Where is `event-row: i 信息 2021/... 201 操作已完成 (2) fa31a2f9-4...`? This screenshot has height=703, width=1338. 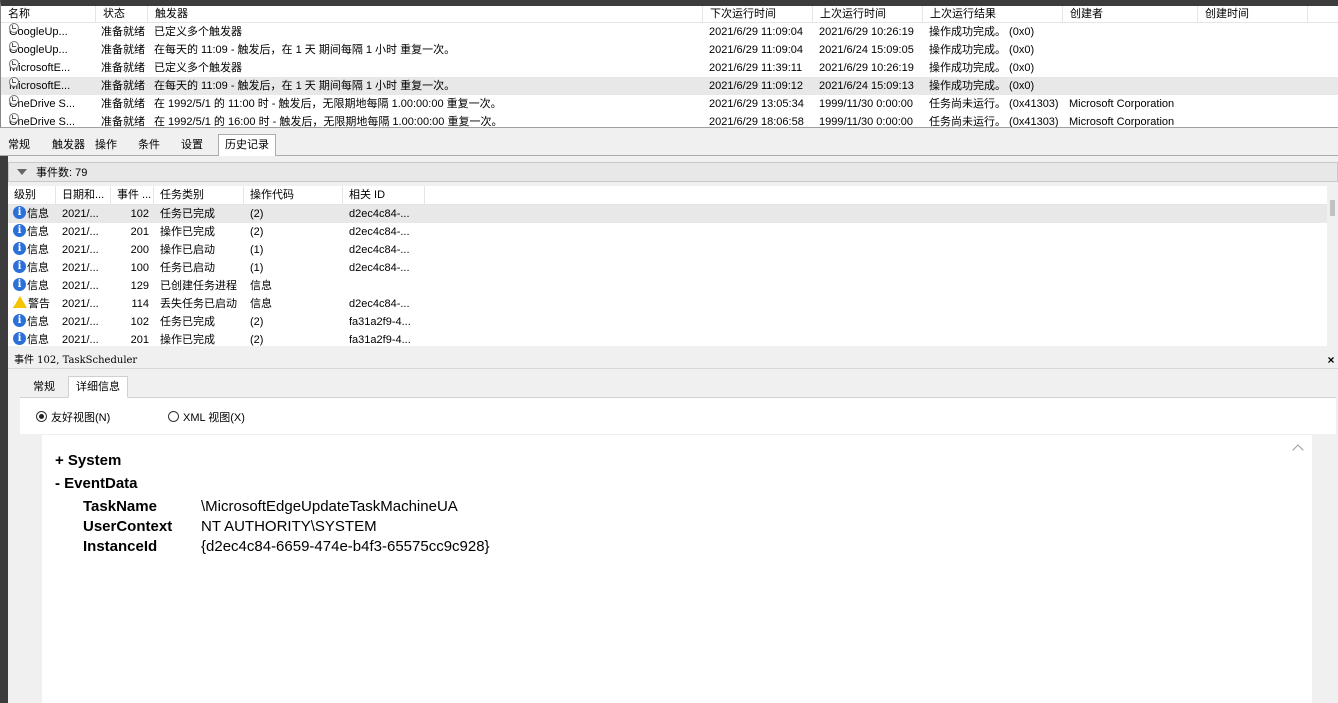
event-row: i 信息 2021/... 201 操作已完成 (2) fa31a2f9-4... is located at coordinates (671, 338).